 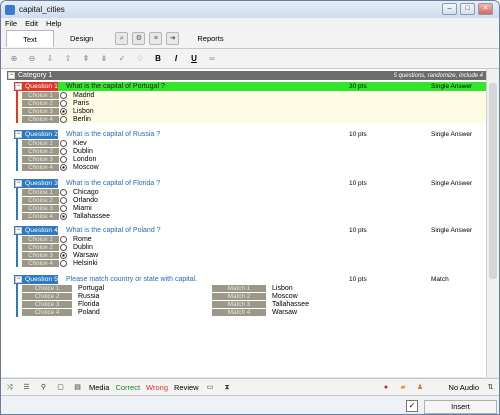 What do you see at coordinates (254, 119) in the screenshot?
I see `choice-row: Choice 4 Berlin` at bounding box center [254, 119].